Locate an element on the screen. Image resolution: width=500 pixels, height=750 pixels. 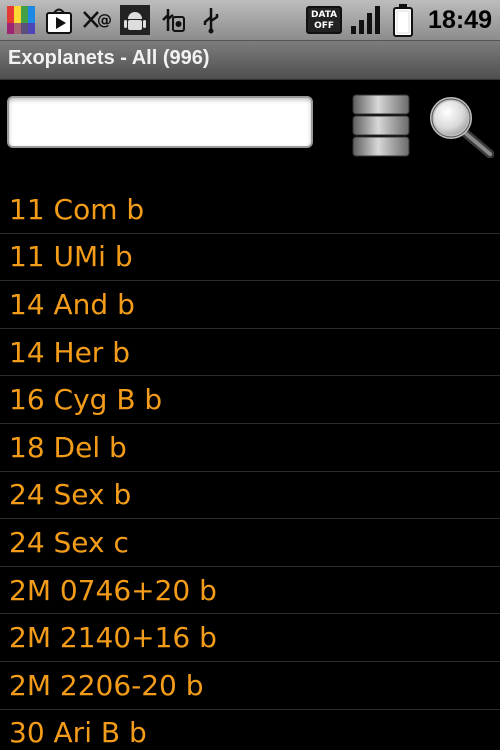
usb-debug-icon is located at coordinates (173, 20).